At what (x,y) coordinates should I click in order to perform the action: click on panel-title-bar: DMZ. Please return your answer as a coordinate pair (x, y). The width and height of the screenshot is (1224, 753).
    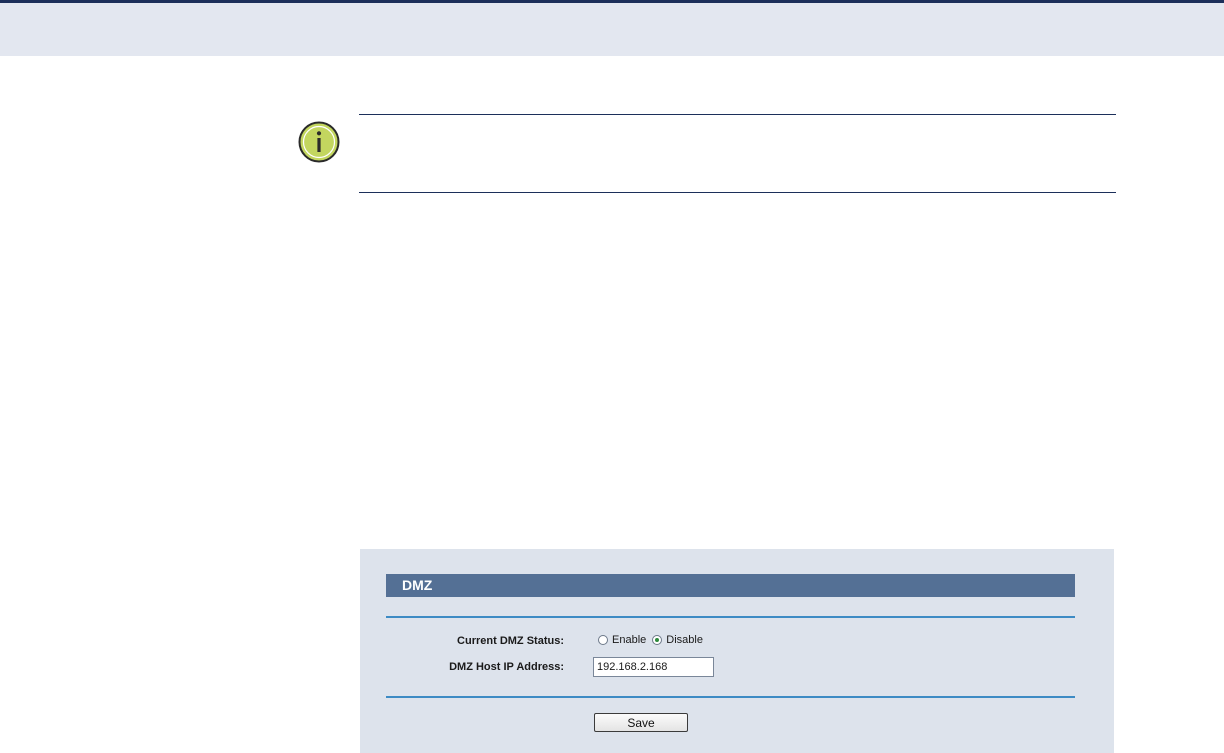
    Looking at the image, I should click on (730, 585).